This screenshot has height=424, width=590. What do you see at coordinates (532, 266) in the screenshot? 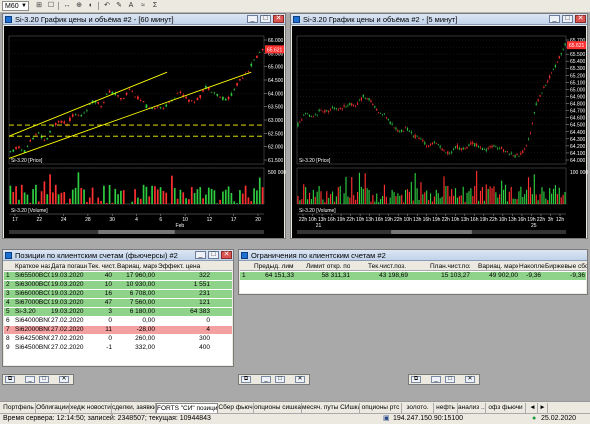
I see `col-header: Накоплен. д` at bounding box center [532, 266].